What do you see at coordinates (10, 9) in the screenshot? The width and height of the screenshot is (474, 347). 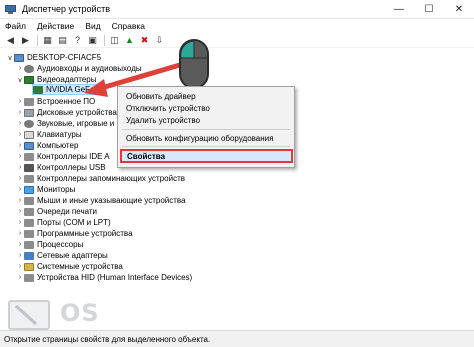 I see `device-manager-icon` at bounding box center [10, 9].